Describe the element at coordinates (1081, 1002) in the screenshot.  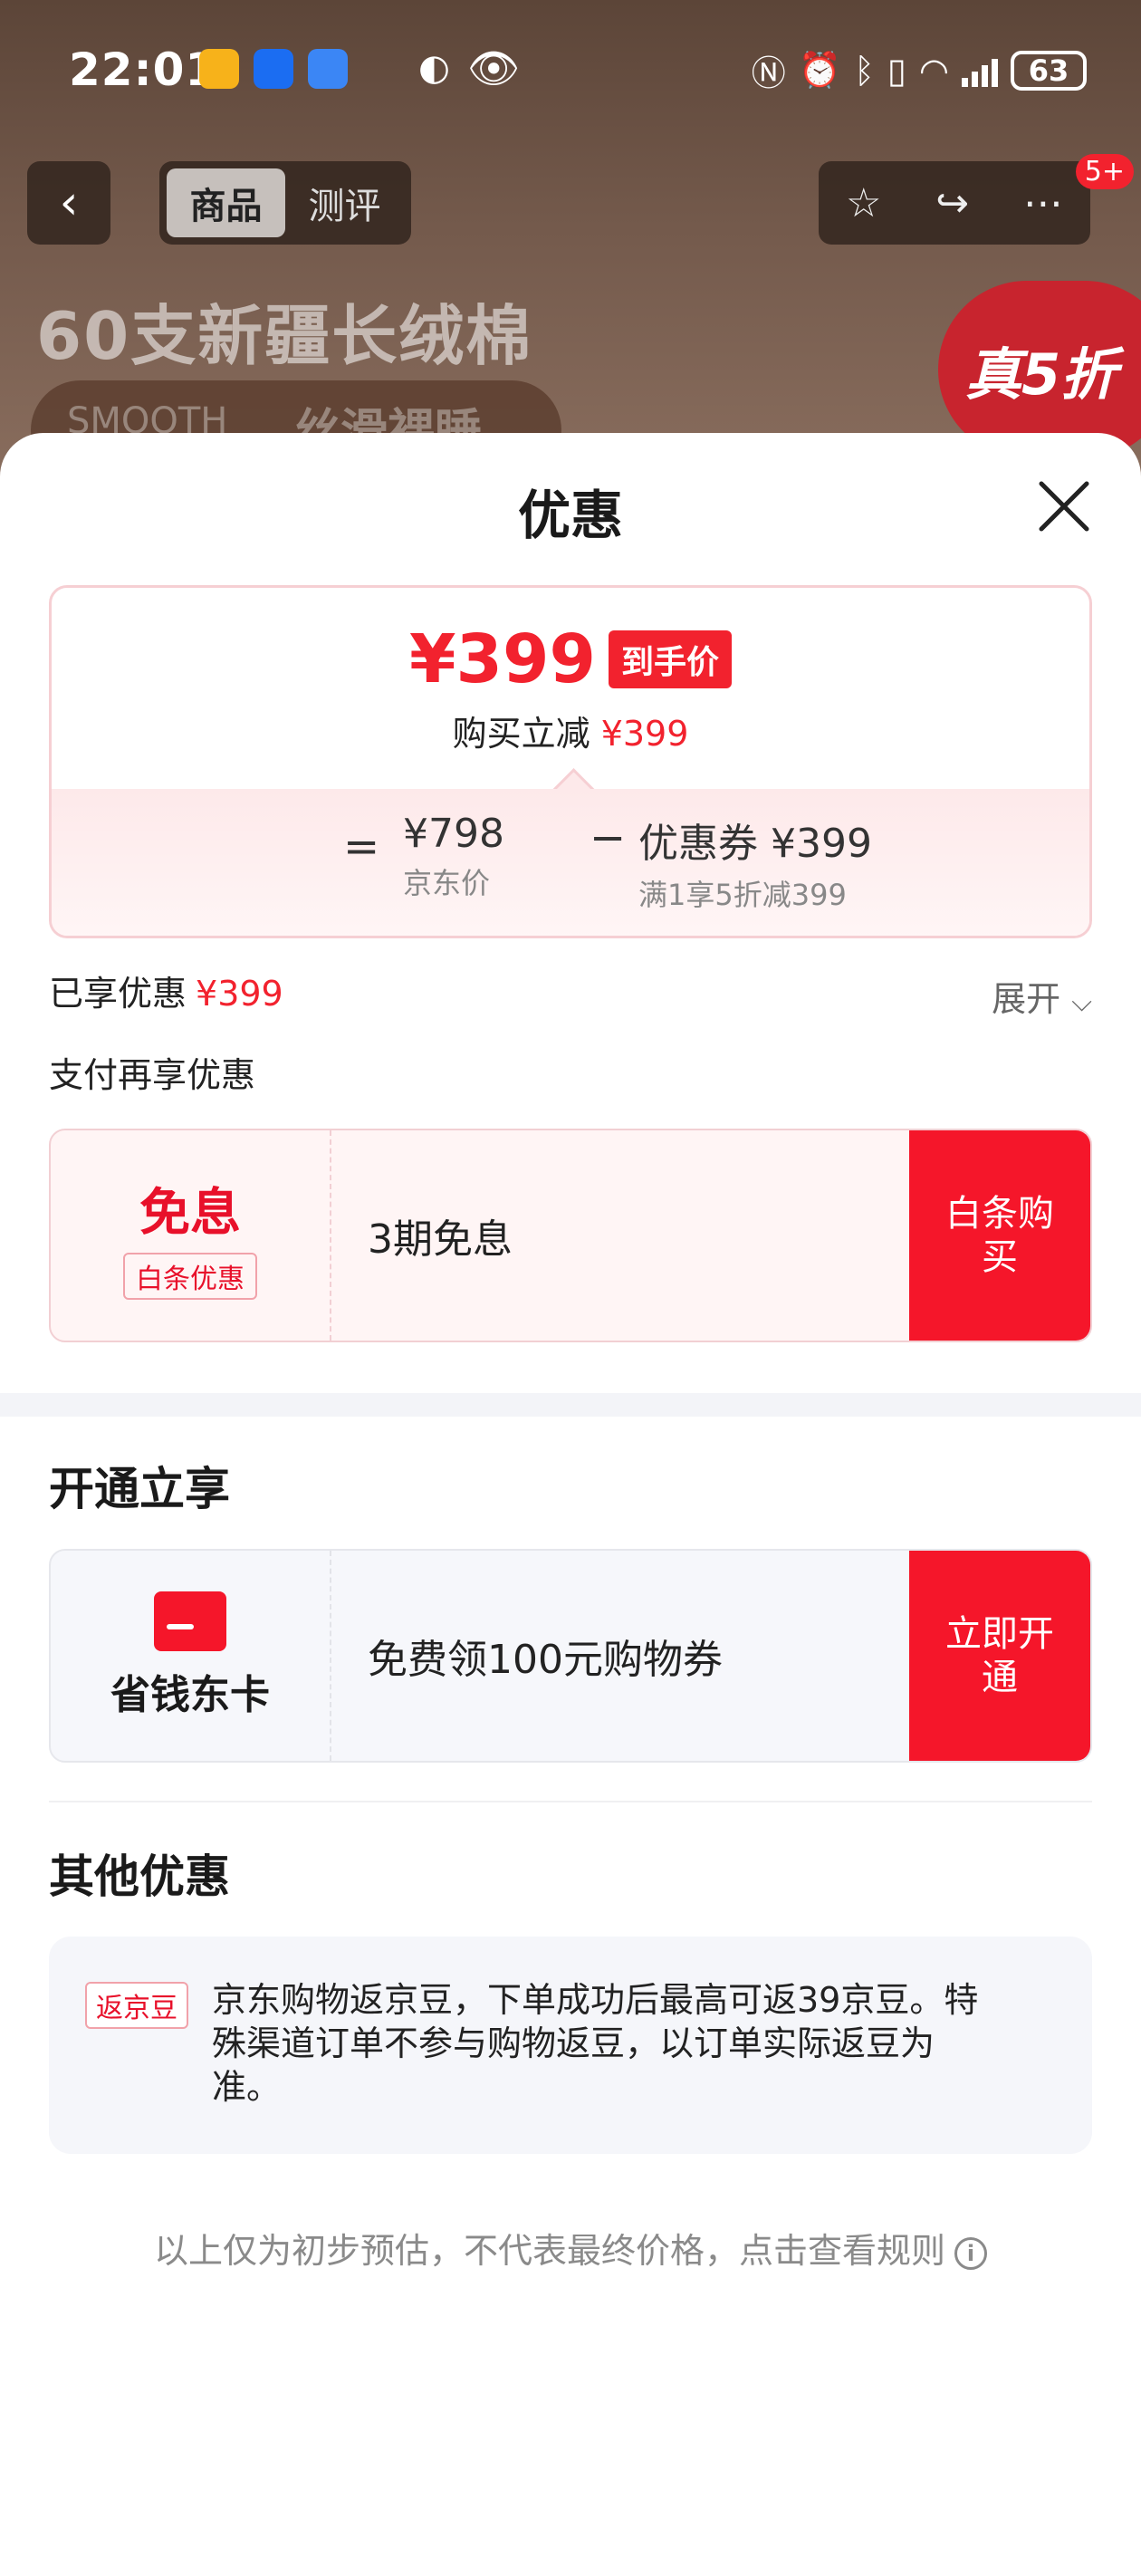
I see `chevron-down-icon: ⌵` at that location.